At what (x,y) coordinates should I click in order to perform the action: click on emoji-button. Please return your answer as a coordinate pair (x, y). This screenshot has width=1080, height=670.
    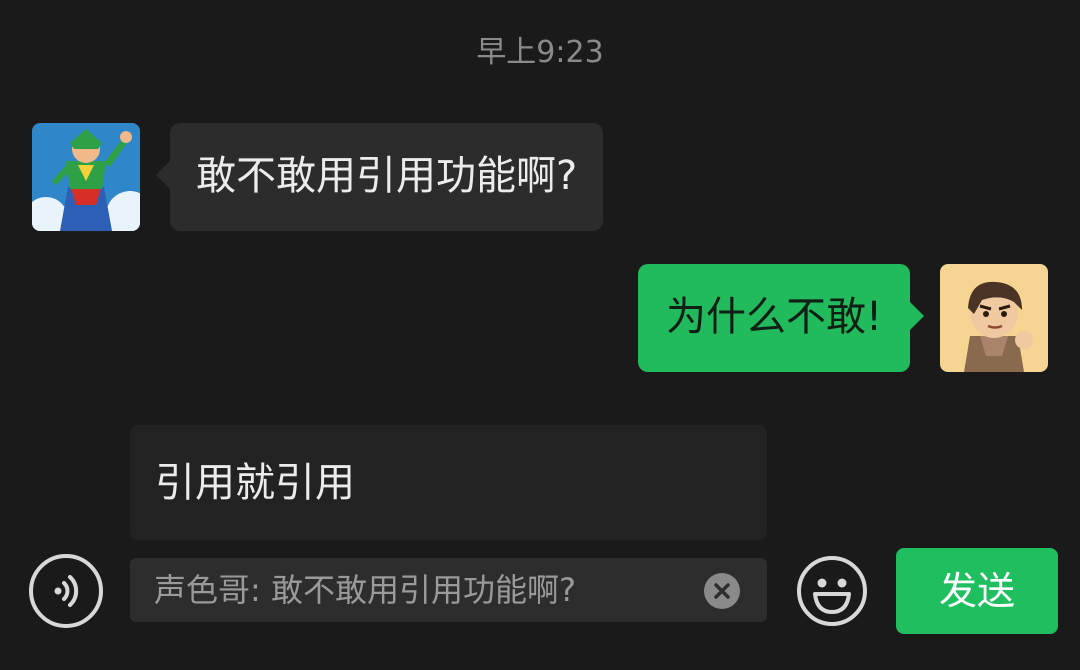
    Looking at the image, I should click on (832, 591).